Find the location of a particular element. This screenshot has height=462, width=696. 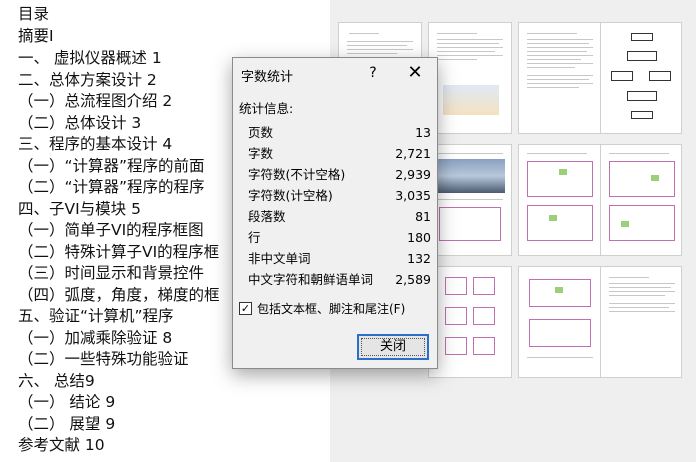

toc-line: 六、 总结9 is located at coordinates (56, 381).